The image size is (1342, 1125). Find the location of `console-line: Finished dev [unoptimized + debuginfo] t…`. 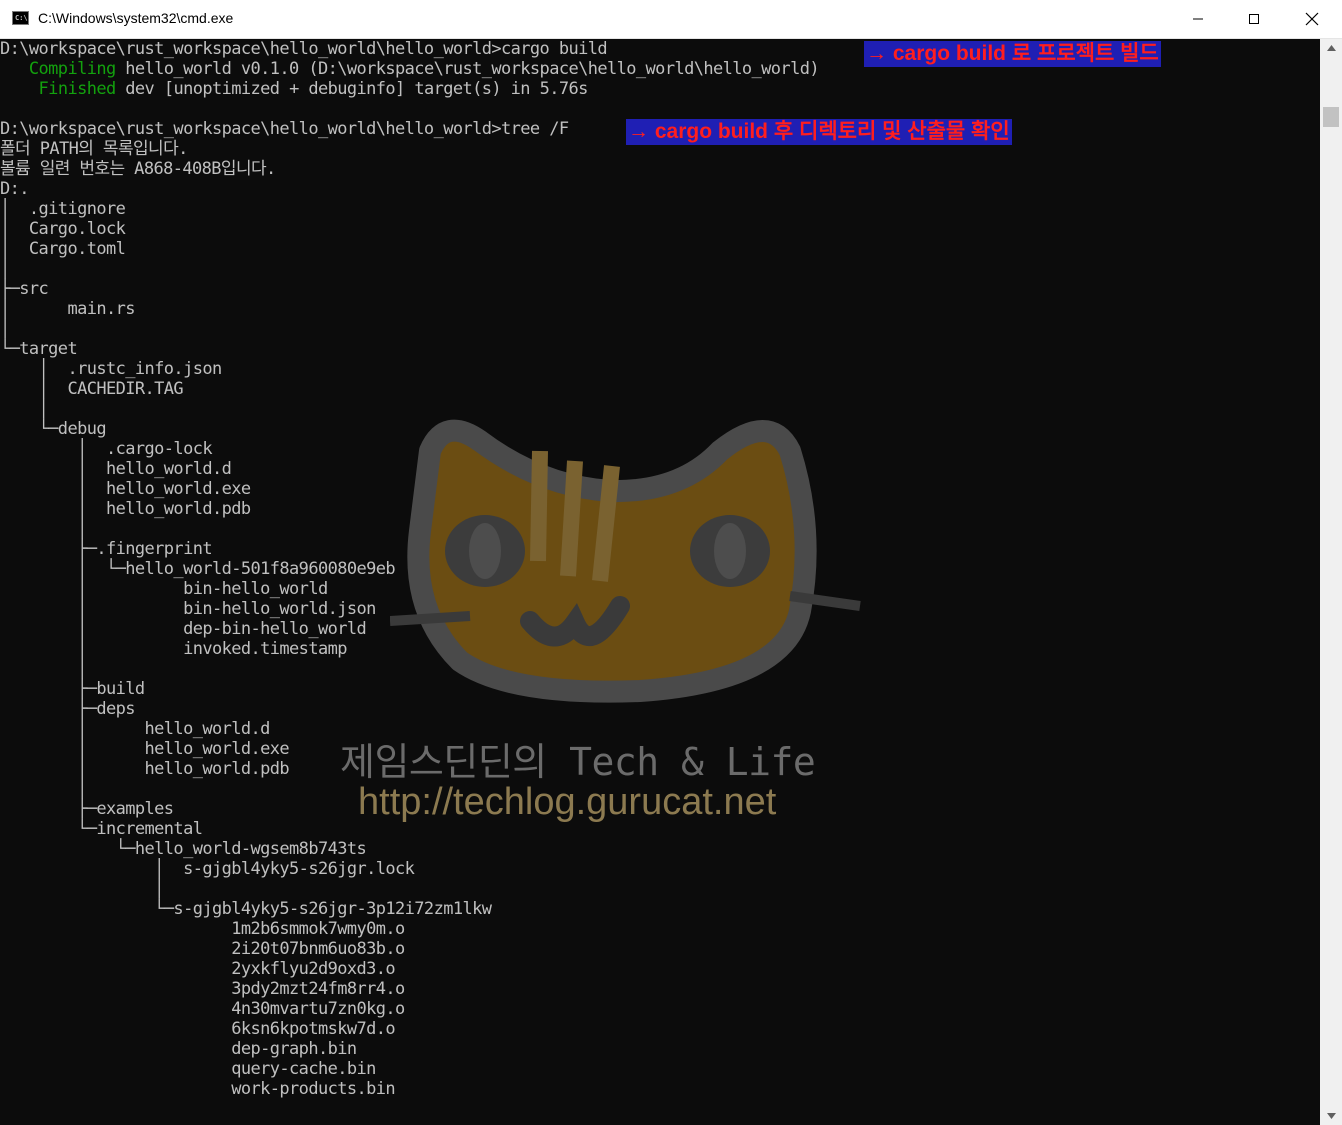

console-line: Finished dev [unoptimized + debuginfo] t… is located at coordinates (294, 89).